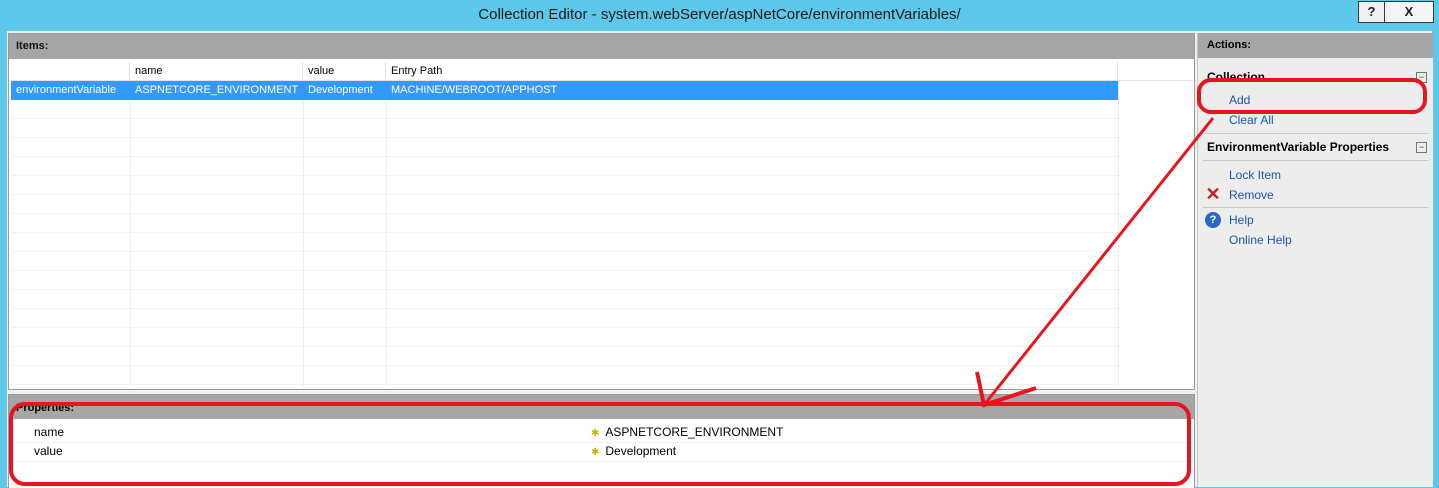  Describe the element at coordinates (1260, 240) in the screenshot. I see `online-help-link: Online Help` at that location.